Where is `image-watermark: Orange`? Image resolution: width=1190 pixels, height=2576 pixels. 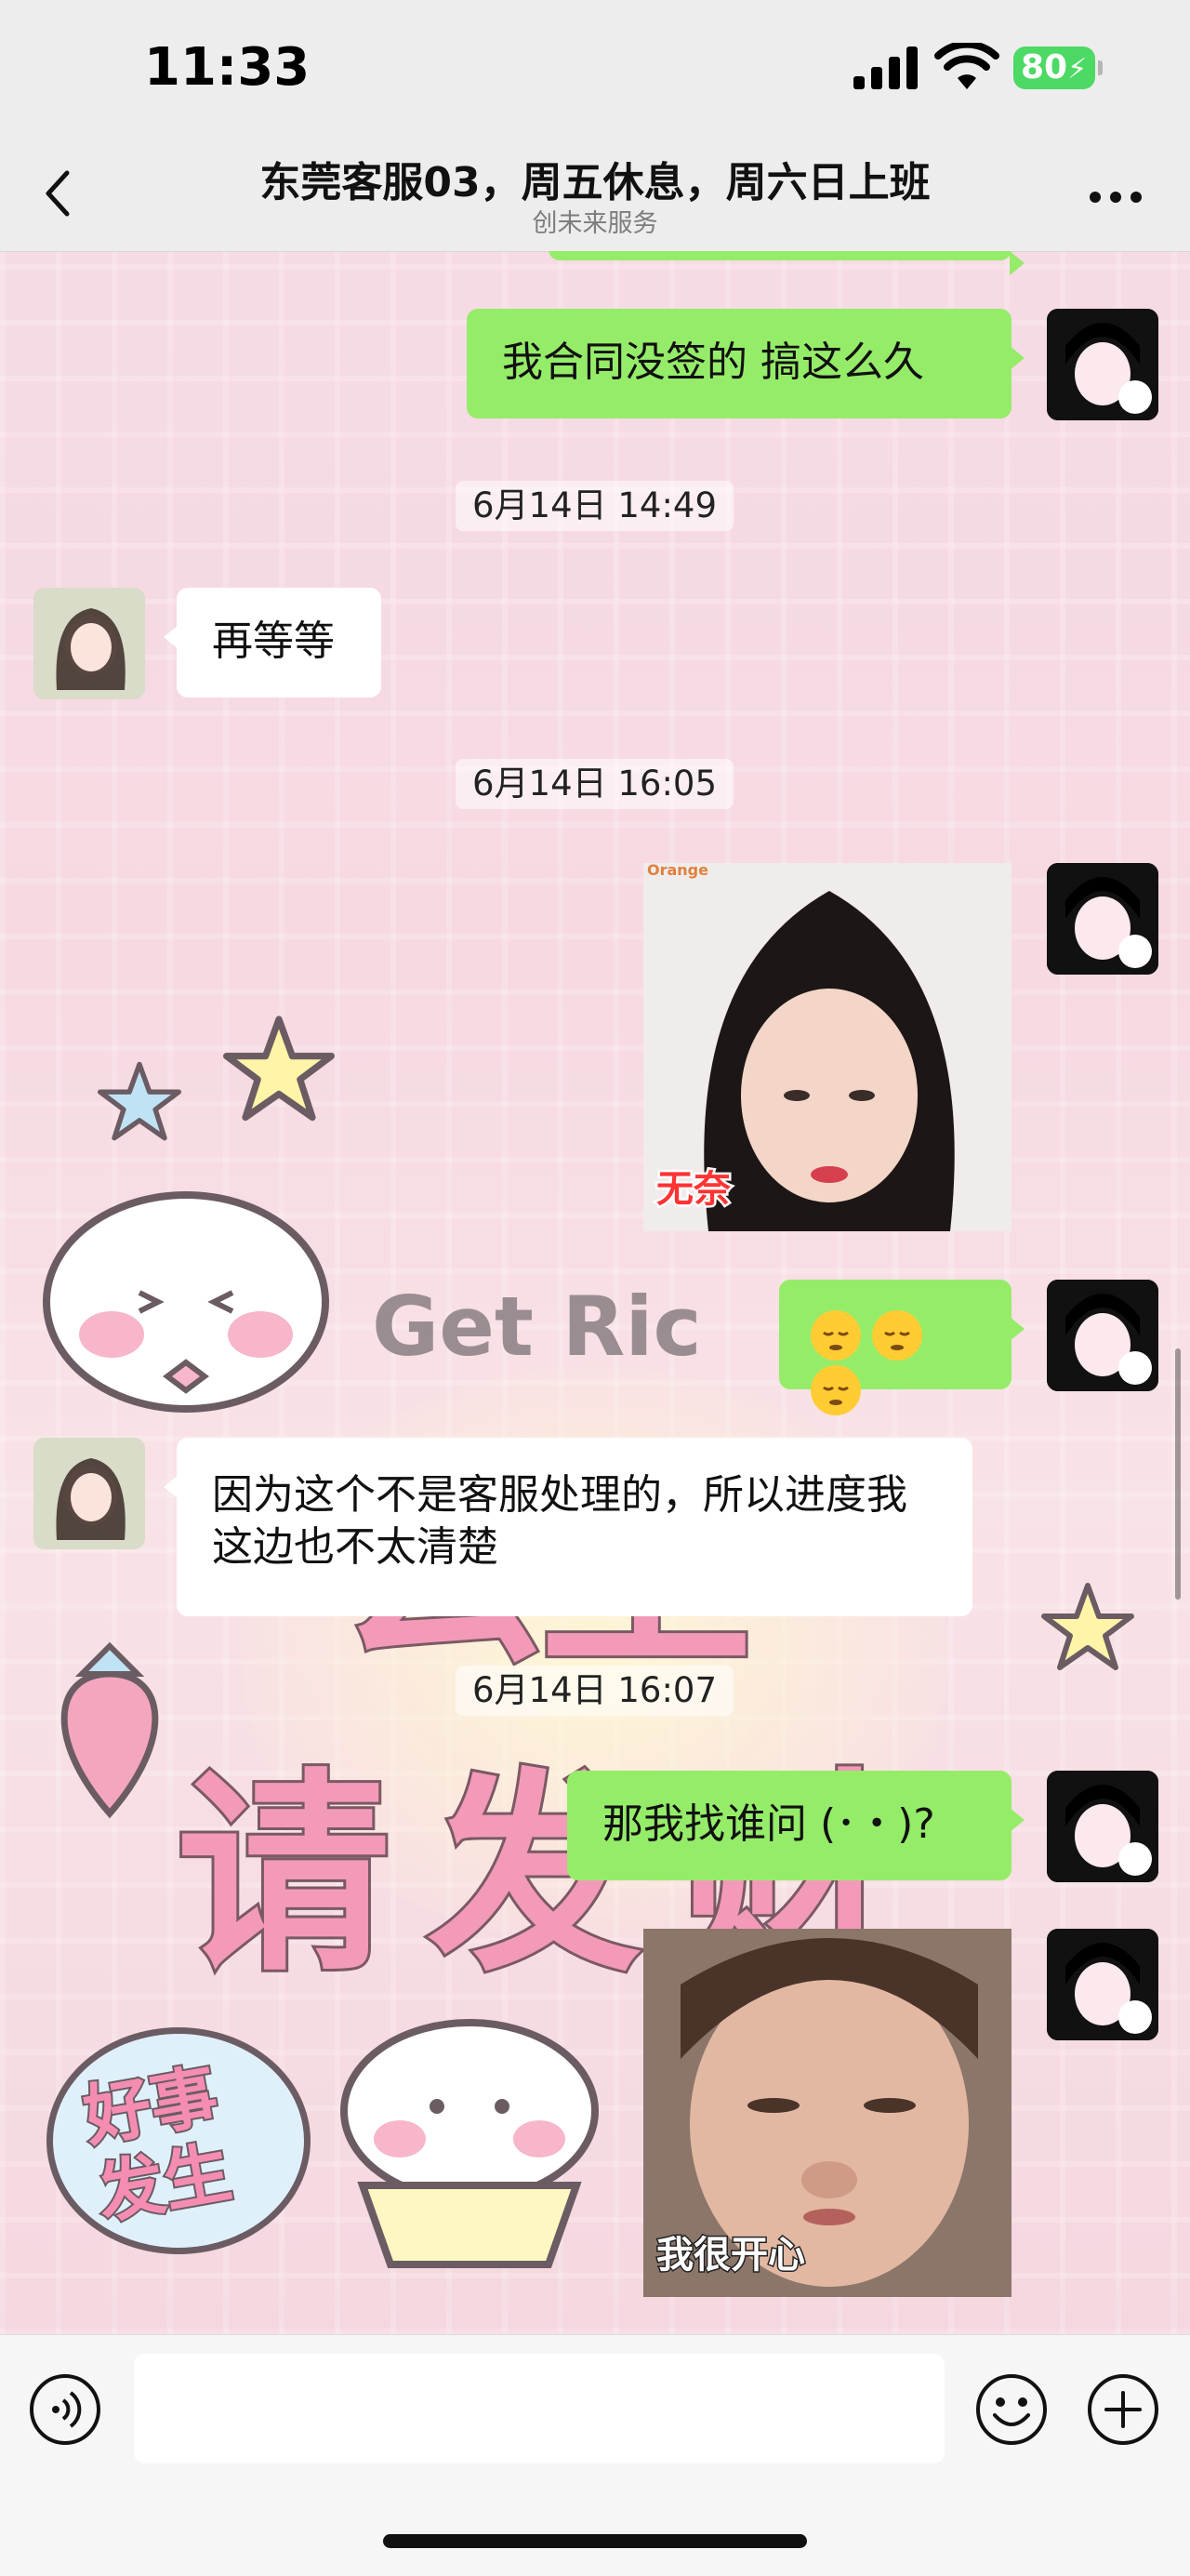 image-watermark: Orange is located at coordinates (677, 871).